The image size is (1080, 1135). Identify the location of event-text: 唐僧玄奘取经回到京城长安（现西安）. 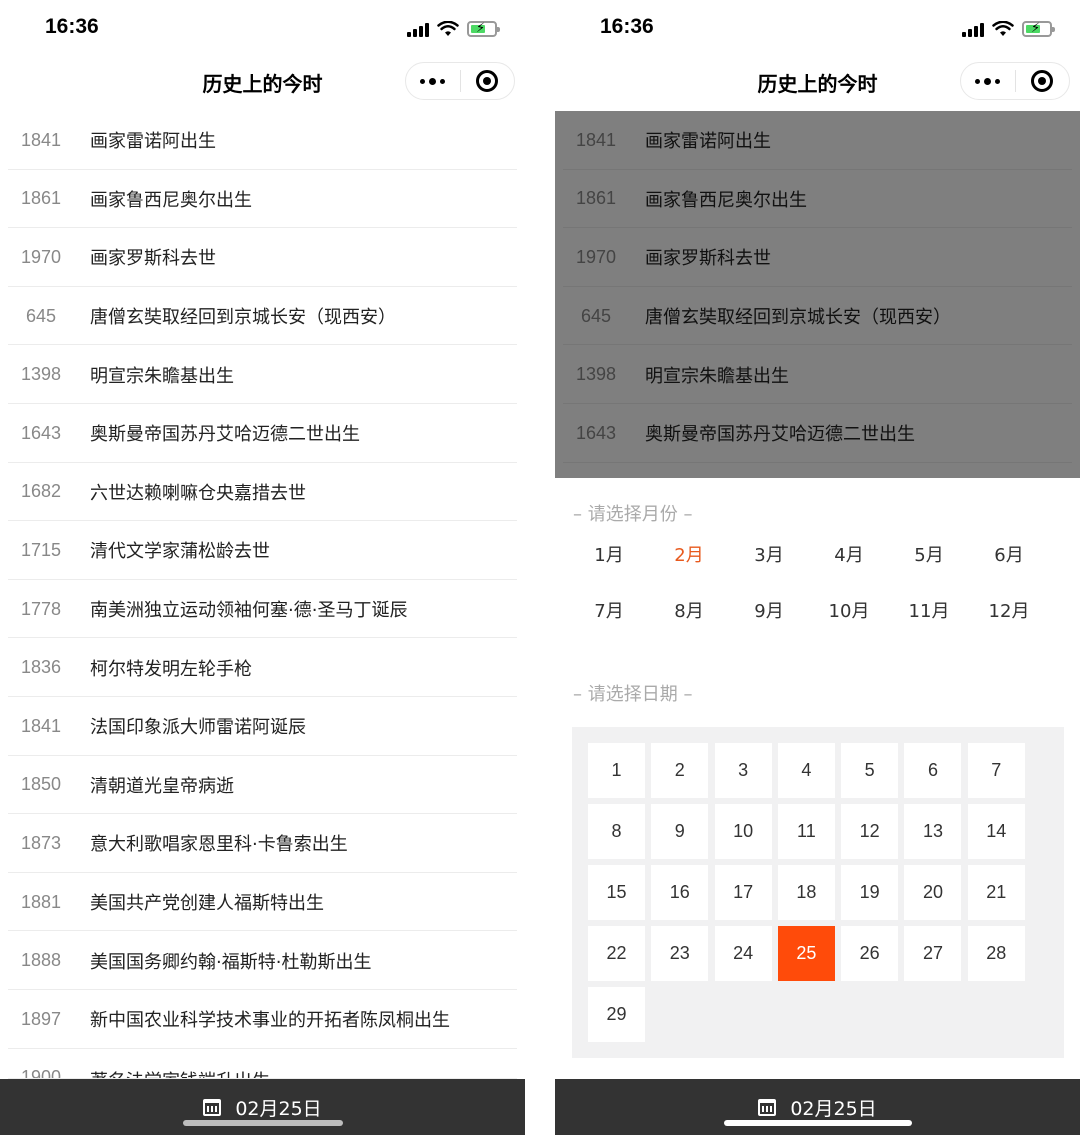
(243, 318).